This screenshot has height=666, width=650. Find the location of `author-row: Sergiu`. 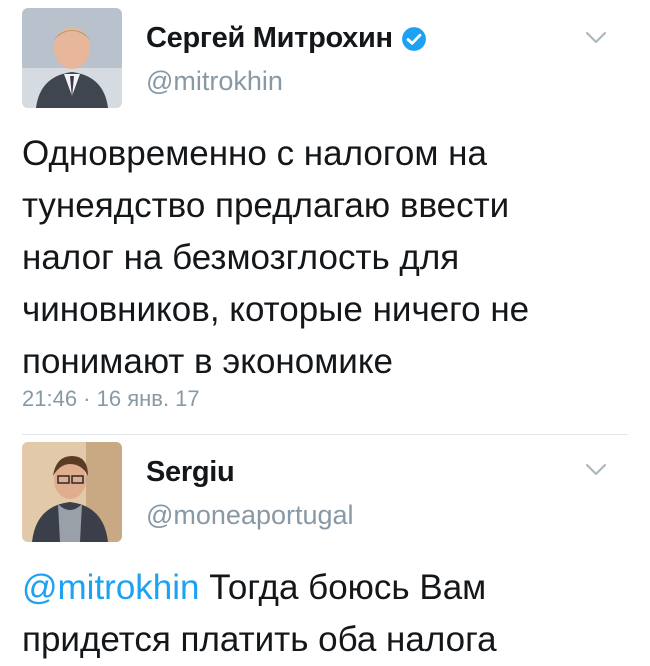

author-row: Sergiu is located at coordinates (190, 472).